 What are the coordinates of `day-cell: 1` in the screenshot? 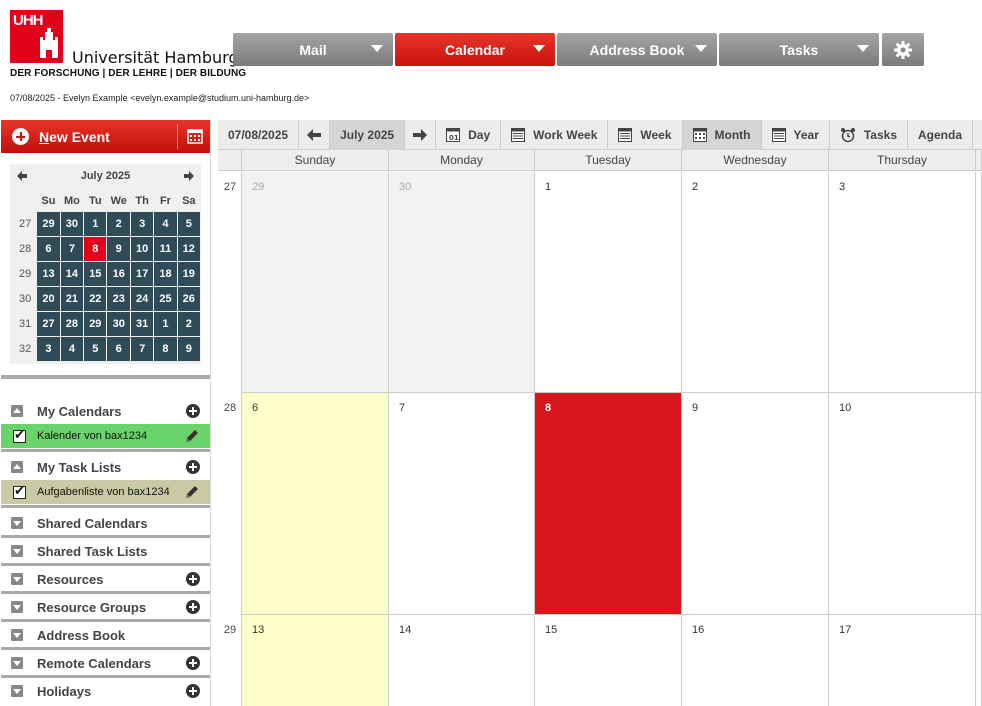 It's located at (608, 282).